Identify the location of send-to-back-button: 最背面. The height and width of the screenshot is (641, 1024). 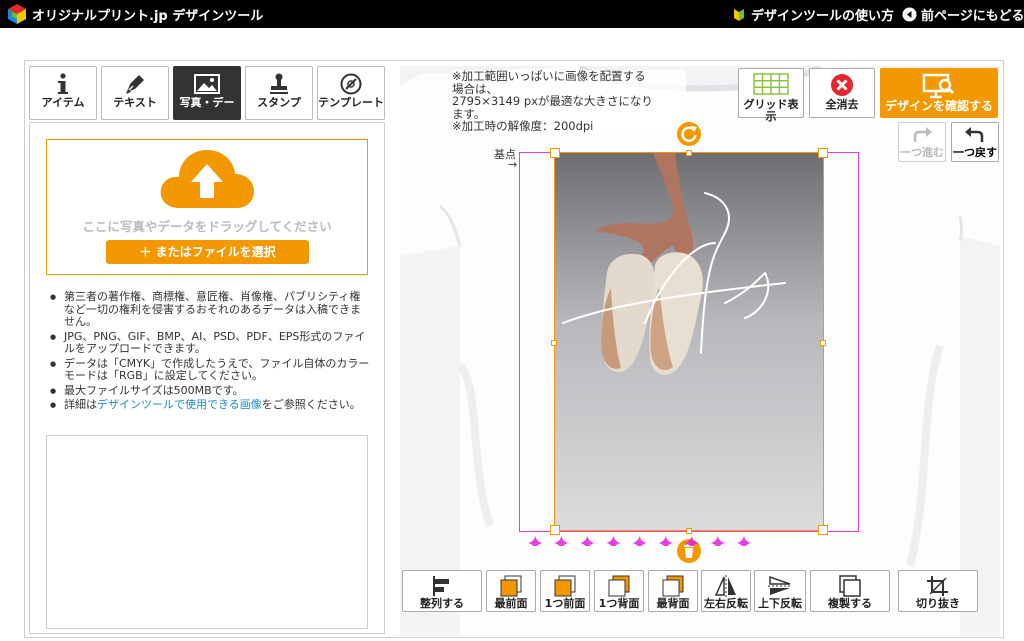
(673, 591).